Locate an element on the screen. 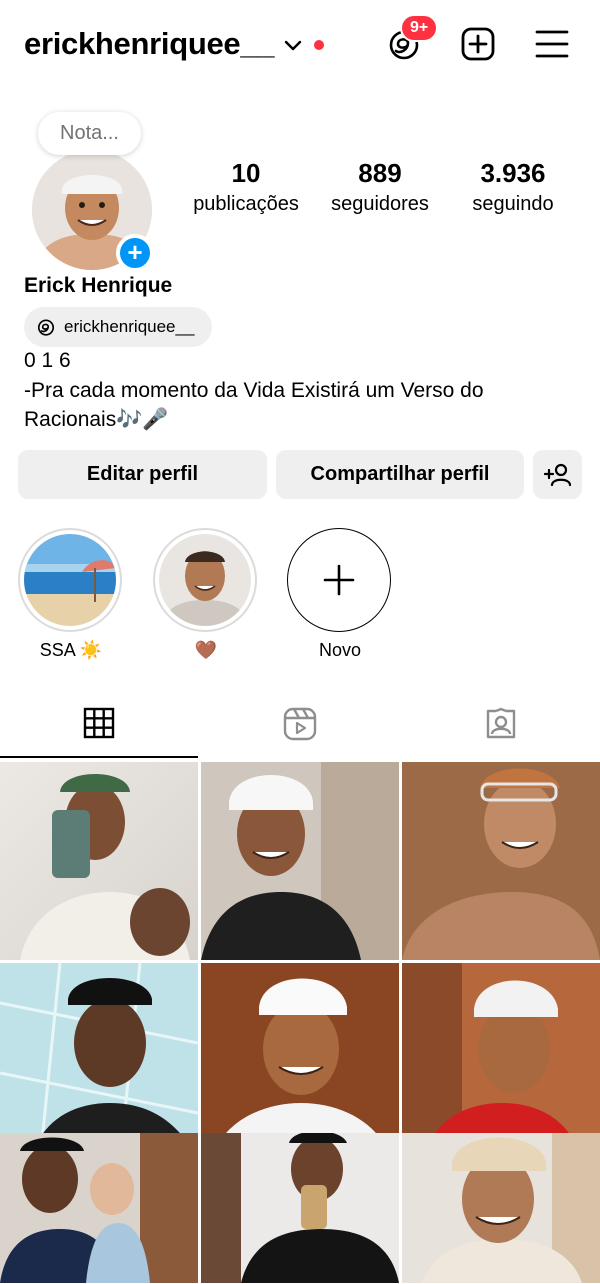 The image size is (600, 1284). threads-profile-link: erickhenriquee__ is located at coordinates (118, 327).